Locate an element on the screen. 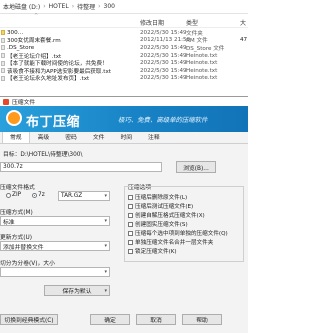  method-value: 标准 is located at coordinates (9, 222).